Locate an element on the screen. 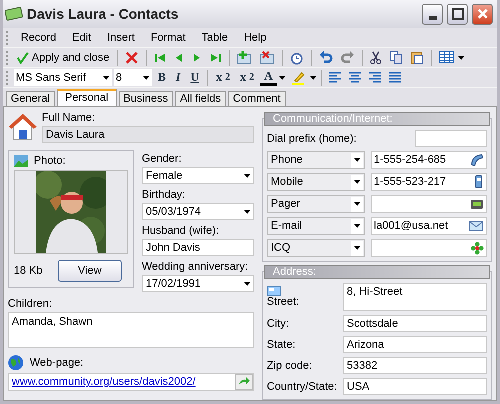 Image resolution: width=500 pixels, height=404 pixels. input-field: 53382 is located at coordinates (415, 365).